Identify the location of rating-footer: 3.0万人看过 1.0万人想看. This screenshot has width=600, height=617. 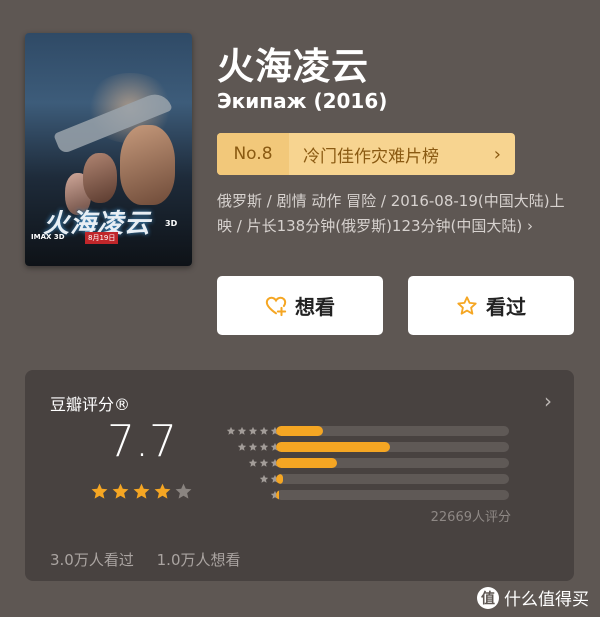
(154, 559).